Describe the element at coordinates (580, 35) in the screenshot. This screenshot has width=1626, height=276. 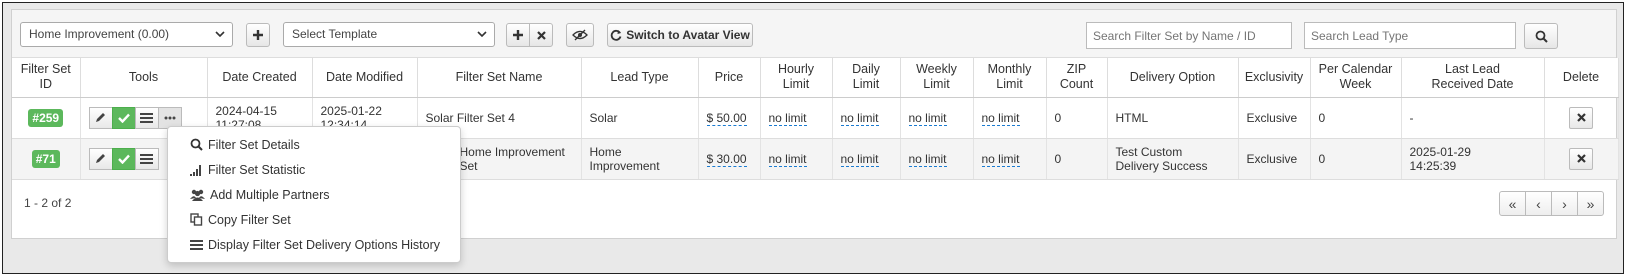
I see `toggle-visibility-button` at that location.